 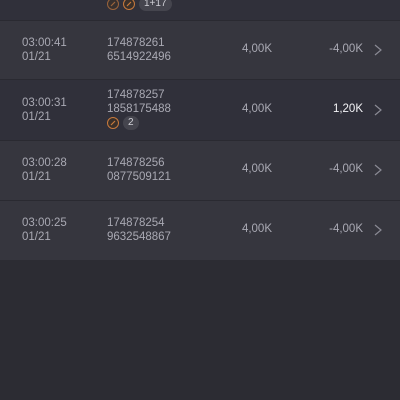 I want to click on combo-badge: 1+17, so click(x=139, y=6).